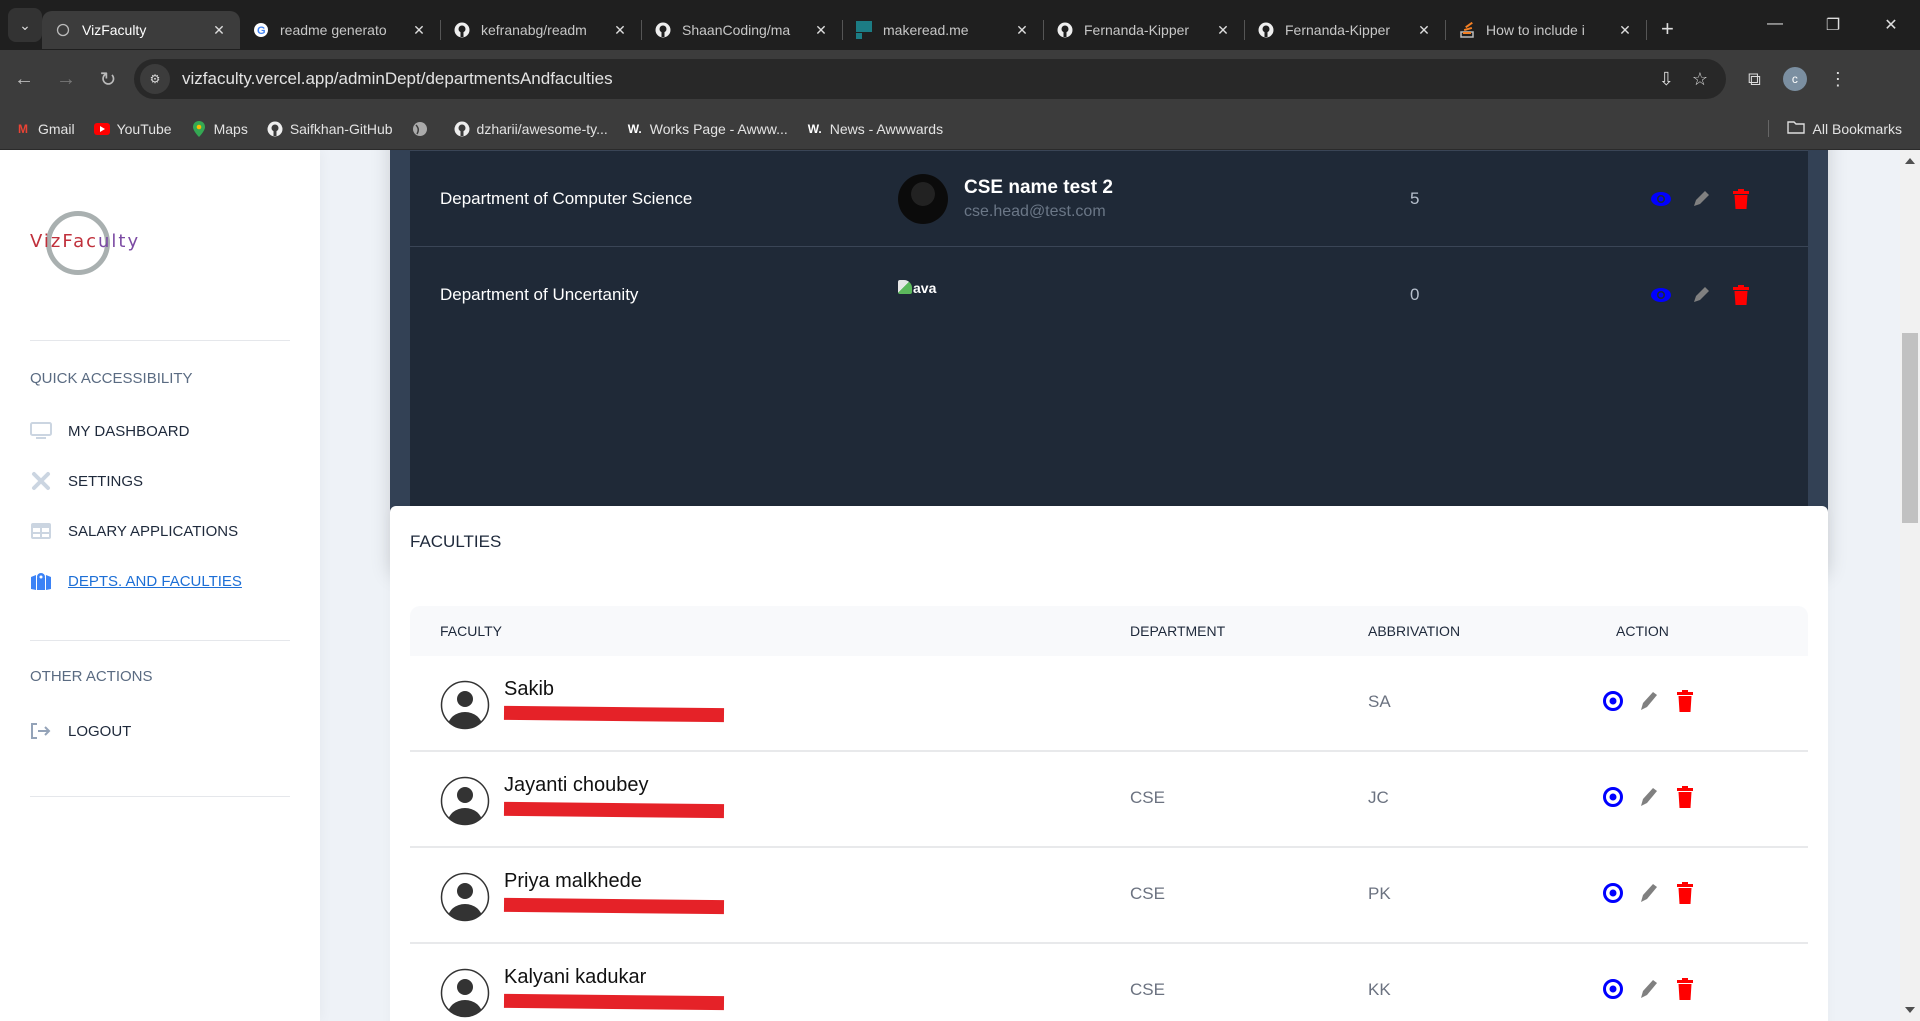 The height and width of the screenshot is (1021, 1920). I want to click on tab-kefranabg: kefranabg/readm ✕, so click(541, 30).